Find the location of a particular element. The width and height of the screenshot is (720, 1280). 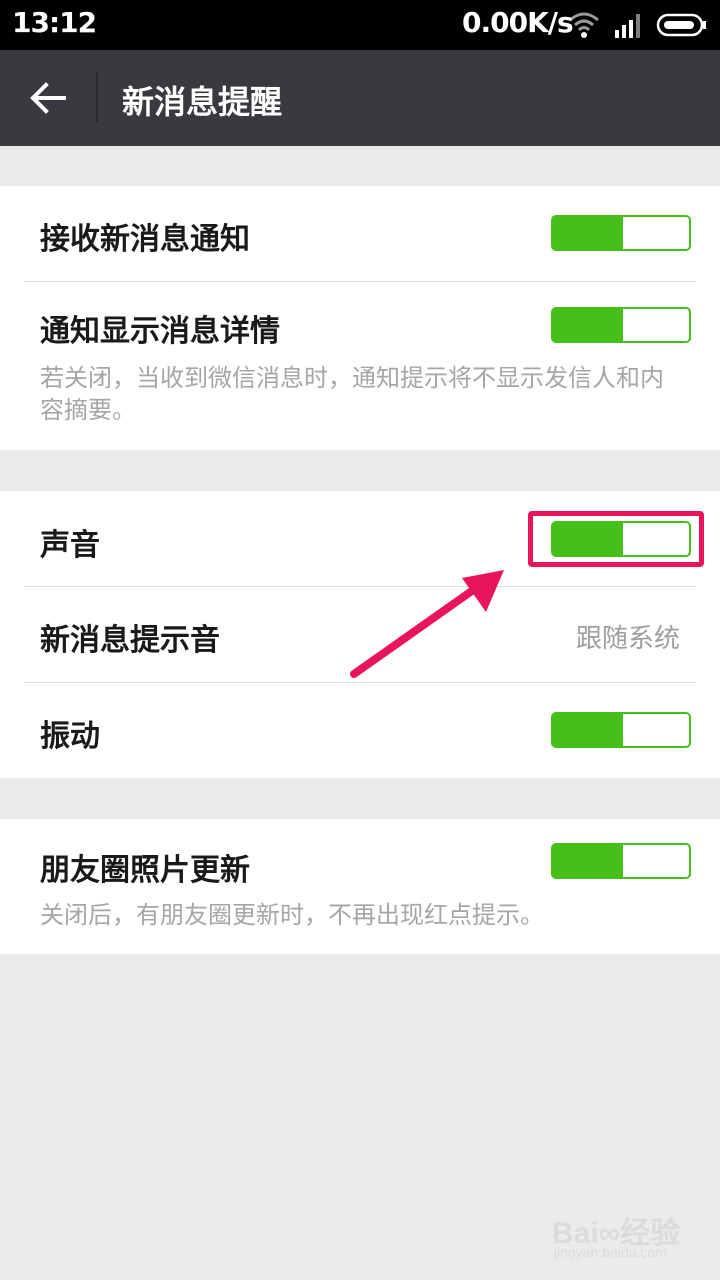

receive-notifications-row: 接收新消息通知 is located at coordinates (360, 234).